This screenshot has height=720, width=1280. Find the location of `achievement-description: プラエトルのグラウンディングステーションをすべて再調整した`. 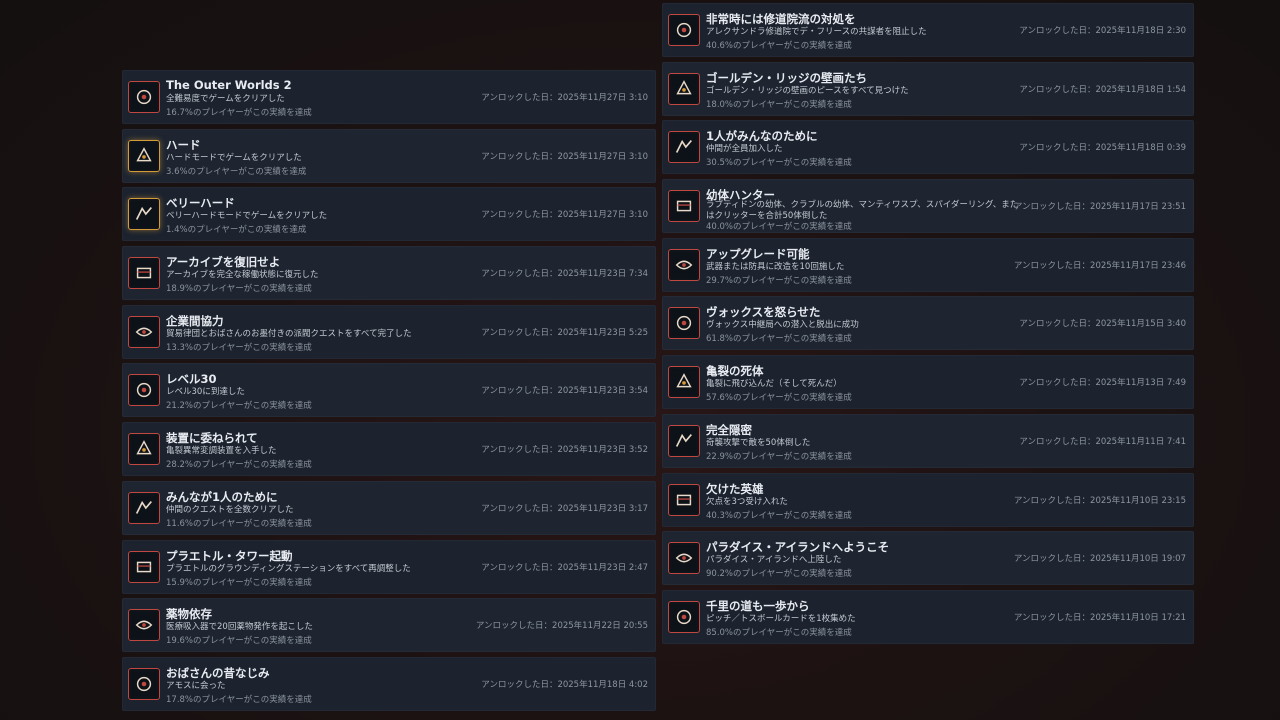

achievement-description: プラエトルのグラウンディングステーションをすべて再調整した is located at coordinates (288, 568).